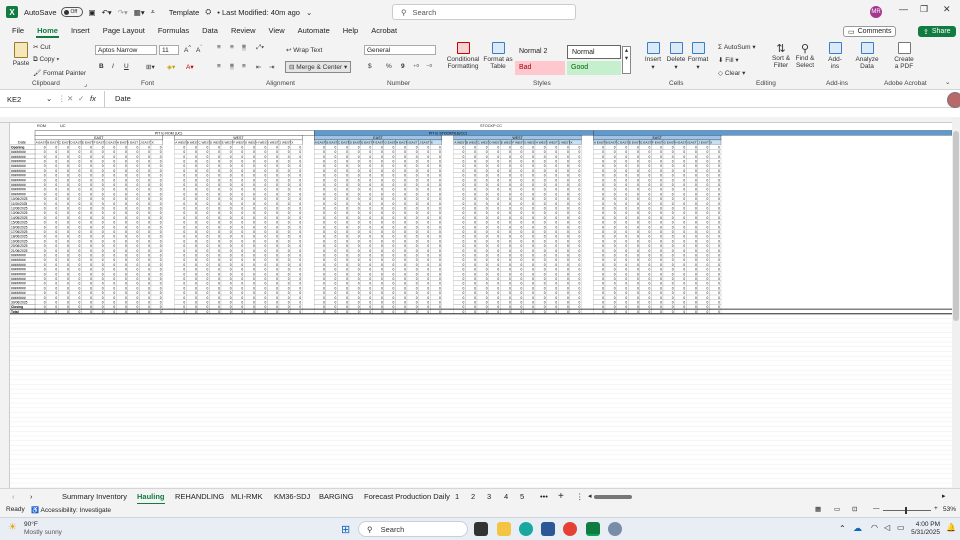 The width and height of the screenshot is (960, 540). I want to click on chrome-icon, so click(570, 529).